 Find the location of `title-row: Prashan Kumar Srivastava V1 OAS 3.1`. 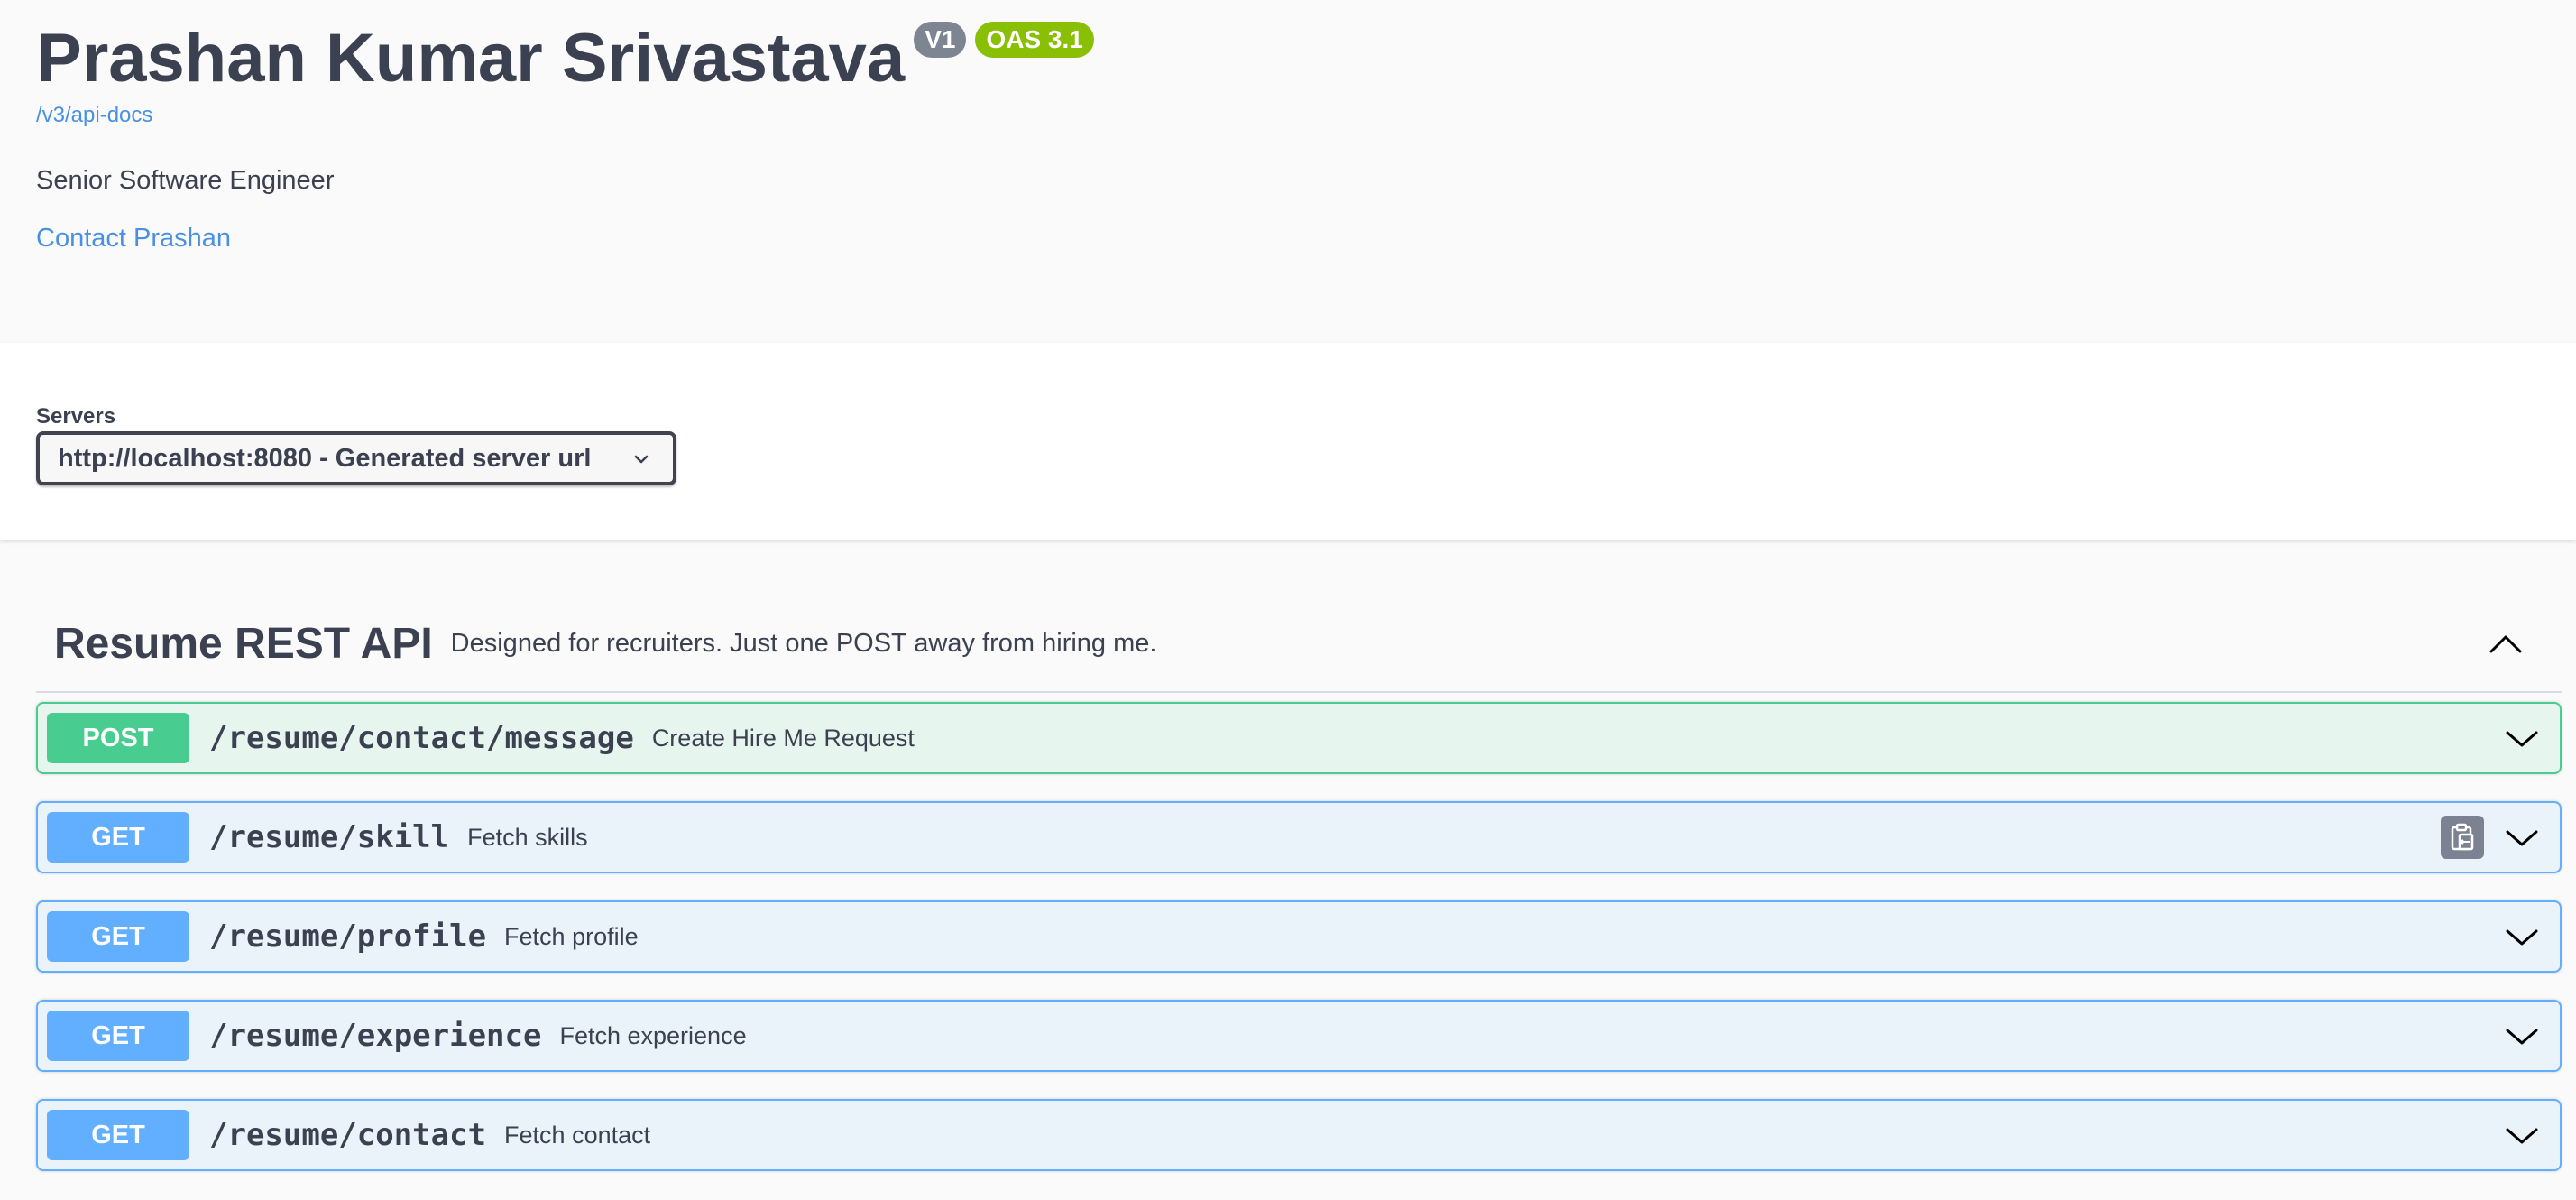

title-row: Prashan Kumar Srivastava V1 OAS 3.1 is located at coordinates (565, 58).